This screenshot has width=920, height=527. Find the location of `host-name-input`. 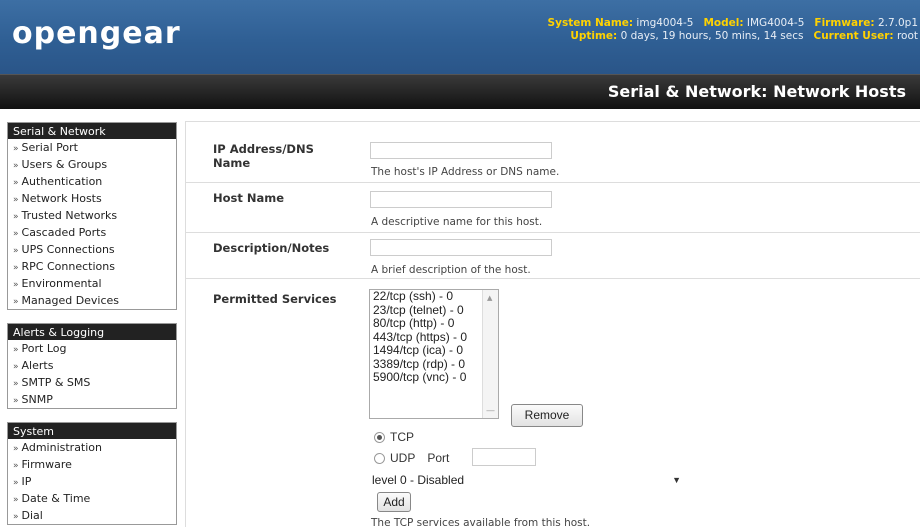

host-name-input is located at coordinates (461, 199).